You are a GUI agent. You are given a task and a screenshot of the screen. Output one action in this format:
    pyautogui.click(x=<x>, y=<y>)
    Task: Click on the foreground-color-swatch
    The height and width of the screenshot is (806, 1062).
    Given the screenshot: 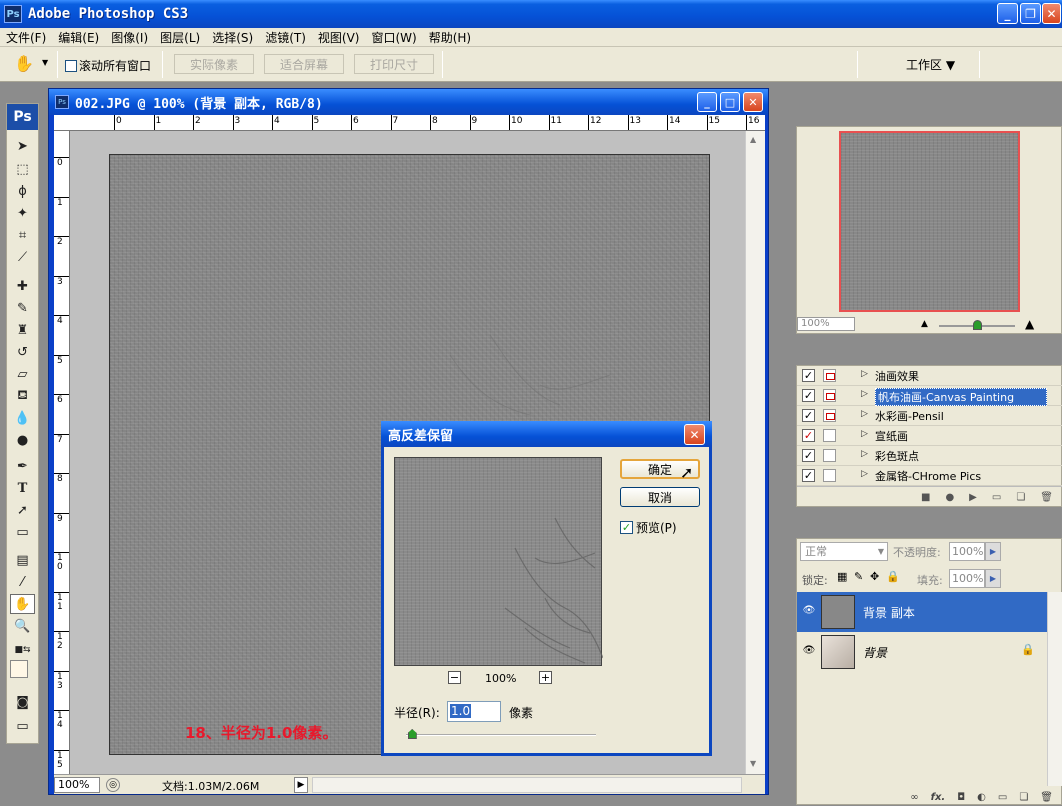 What is the action you would take?
    pyautogui.click(x=19, y=669)
    